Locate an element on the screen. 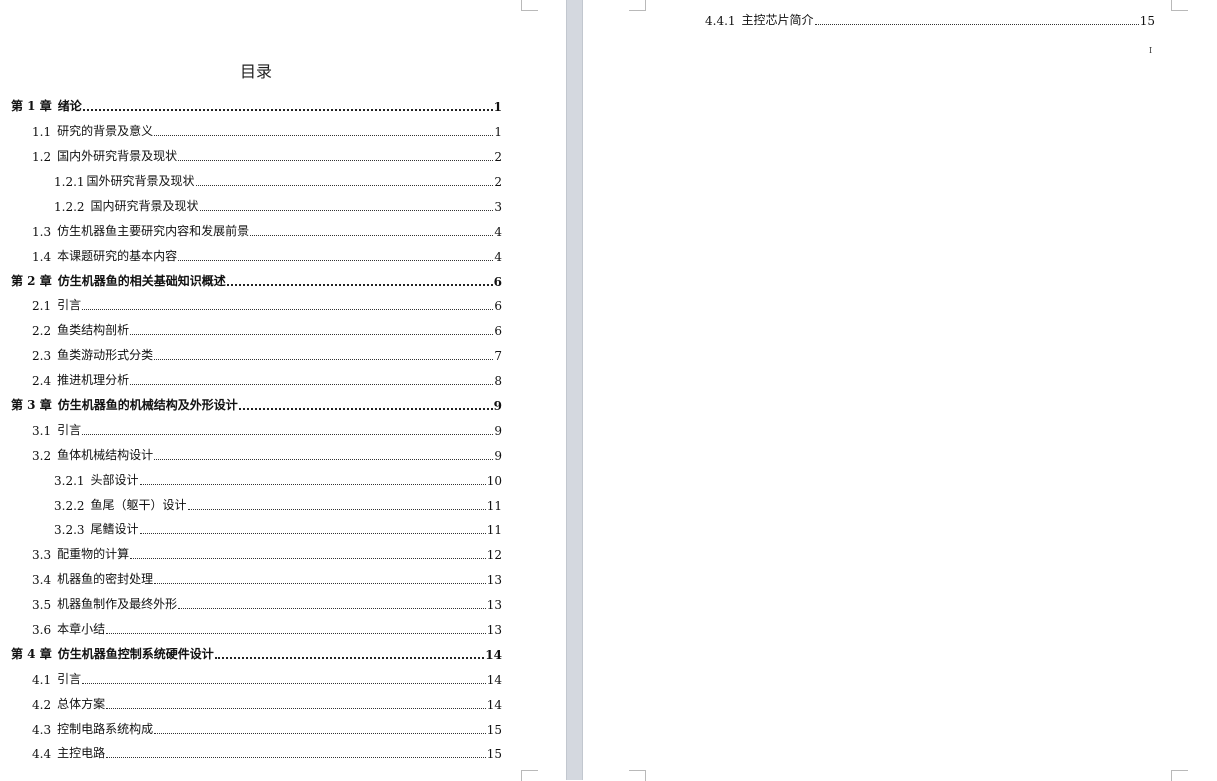 This screenshot has height=781, width=1217. toc-entry: 2.4 推进机理分析 8 is located at coordinates (267, 376).